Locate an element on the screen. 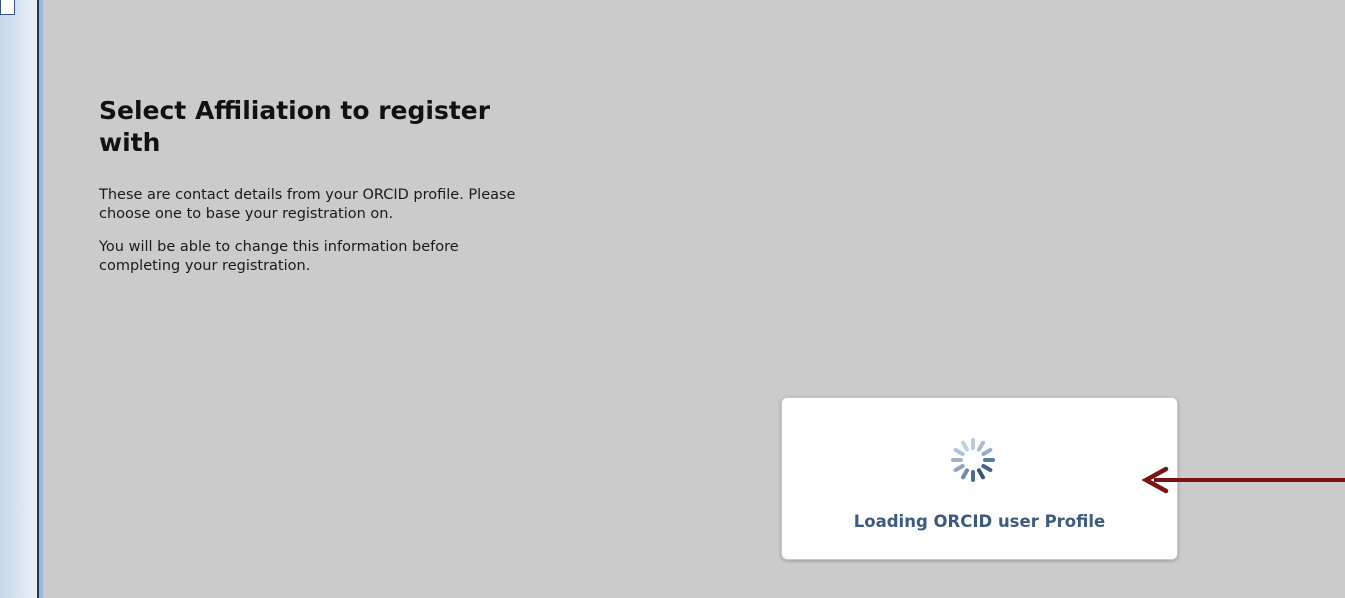 The width and height of the screenshot is (1345, 598). left-rail is located at coordinates (18, 299).